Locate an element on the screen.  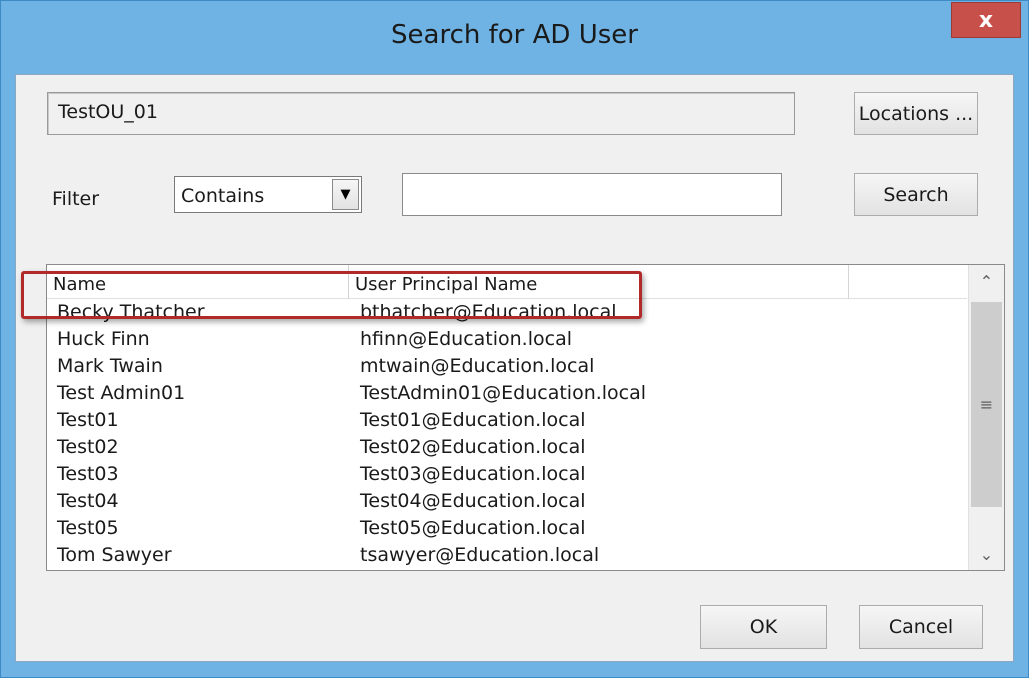
row-name: Test02 is located at coordinates (88, 447).